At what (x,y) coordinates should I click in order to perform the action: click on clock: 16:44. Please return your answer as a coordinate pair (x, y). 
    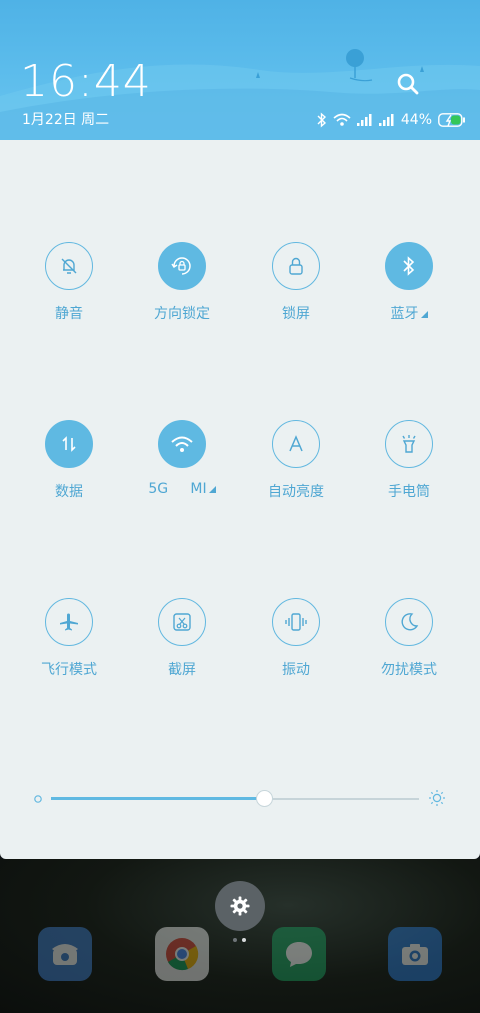
    Looking at the image, I should click on (86, 82).